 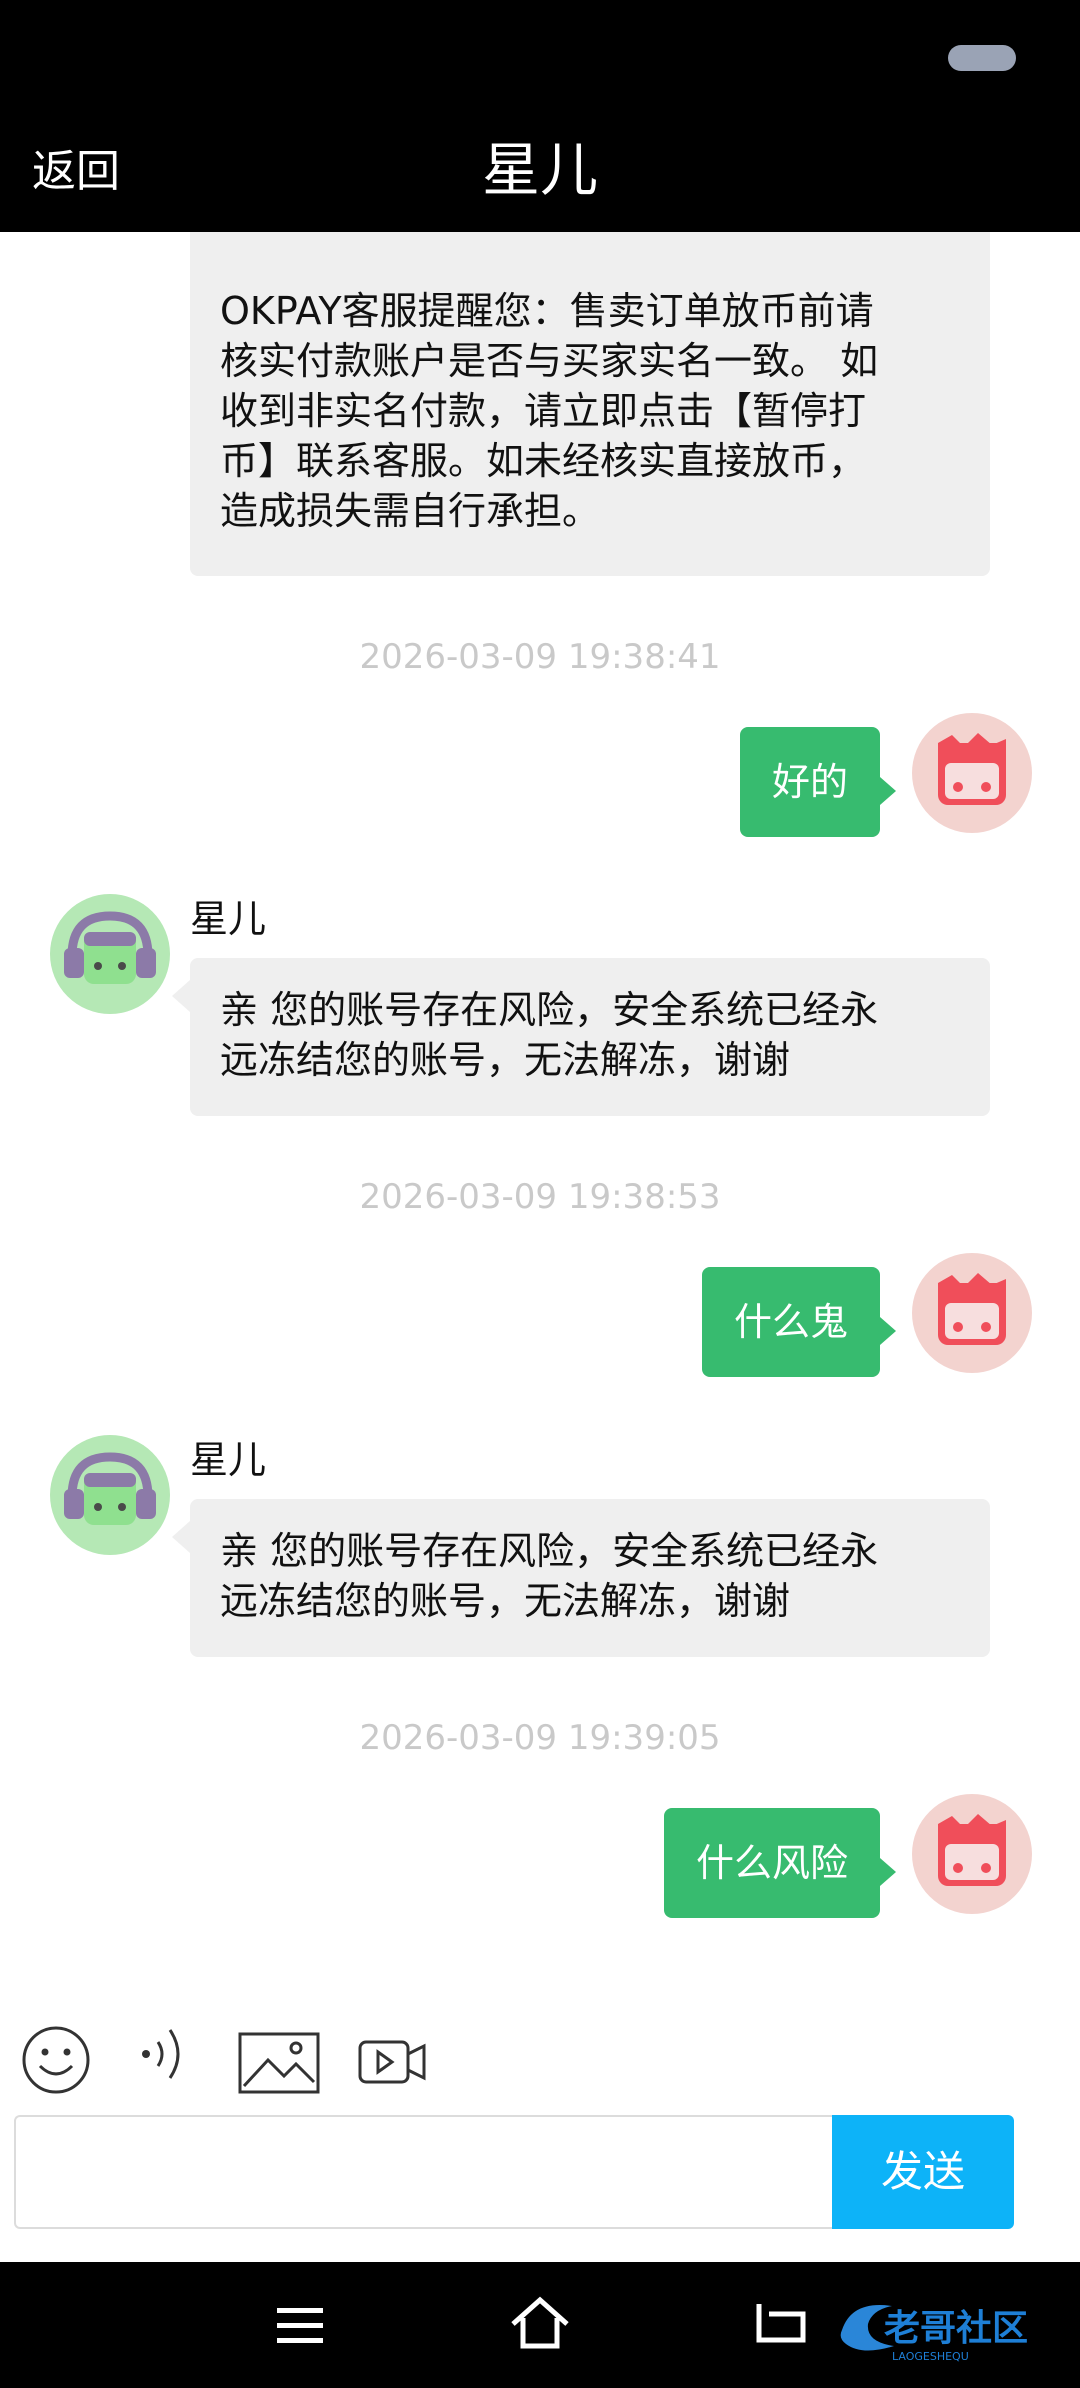 What do you see at coordinates (549, 361) in the screenshot?
I see `message-line: 核实付款账户是否与买家实名一致。 如` at bounding box center [549, 361].